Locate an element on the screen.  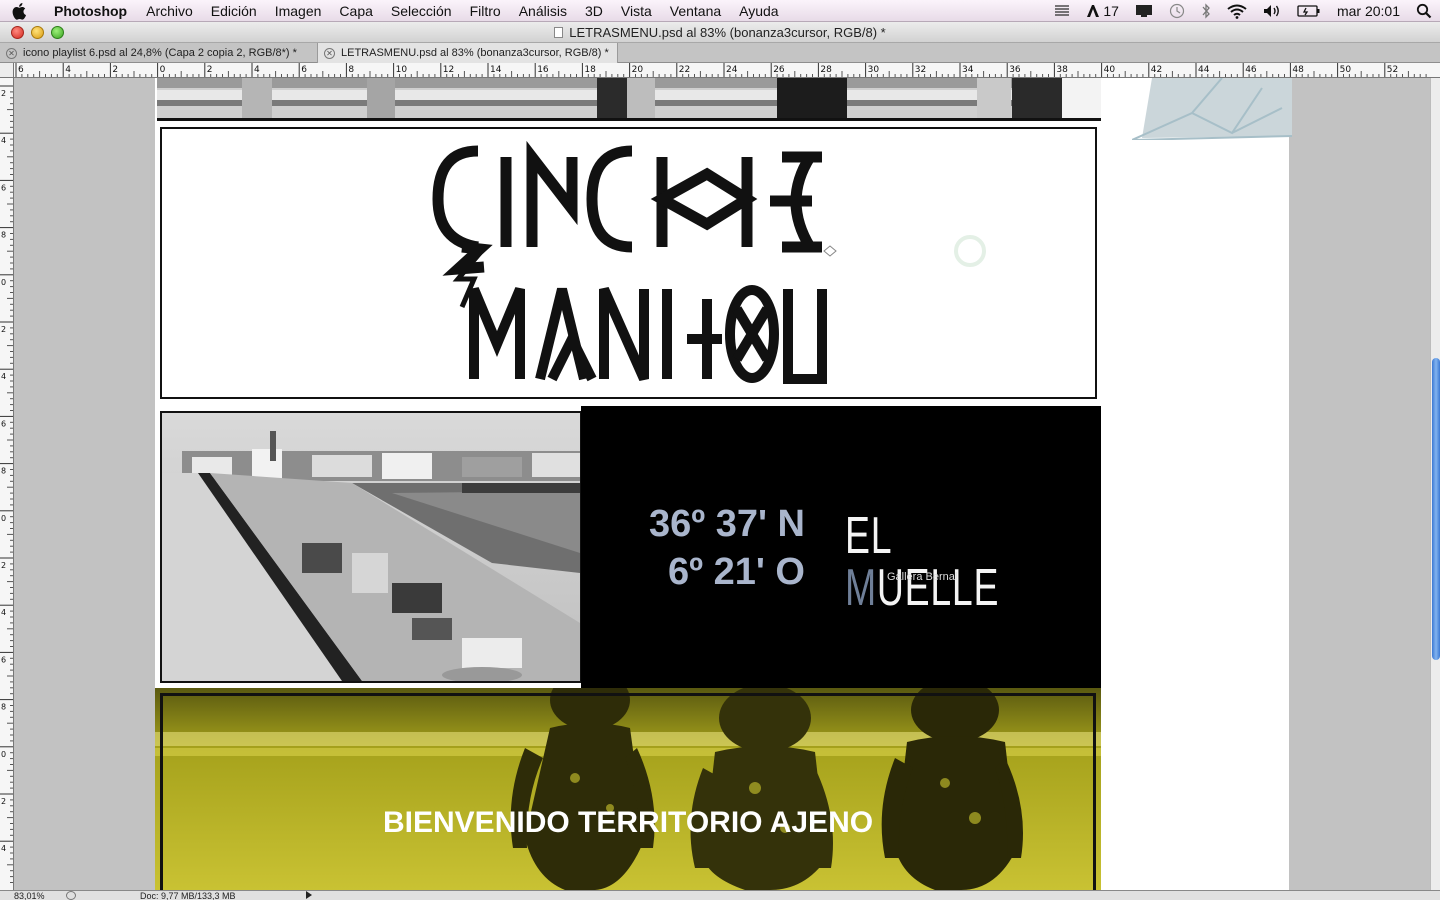
vertical-ruler: 2 4 6 8 0 2 4 6 8 0 2 4 6 8 0 2 4 is located at coordinates (7, 484).